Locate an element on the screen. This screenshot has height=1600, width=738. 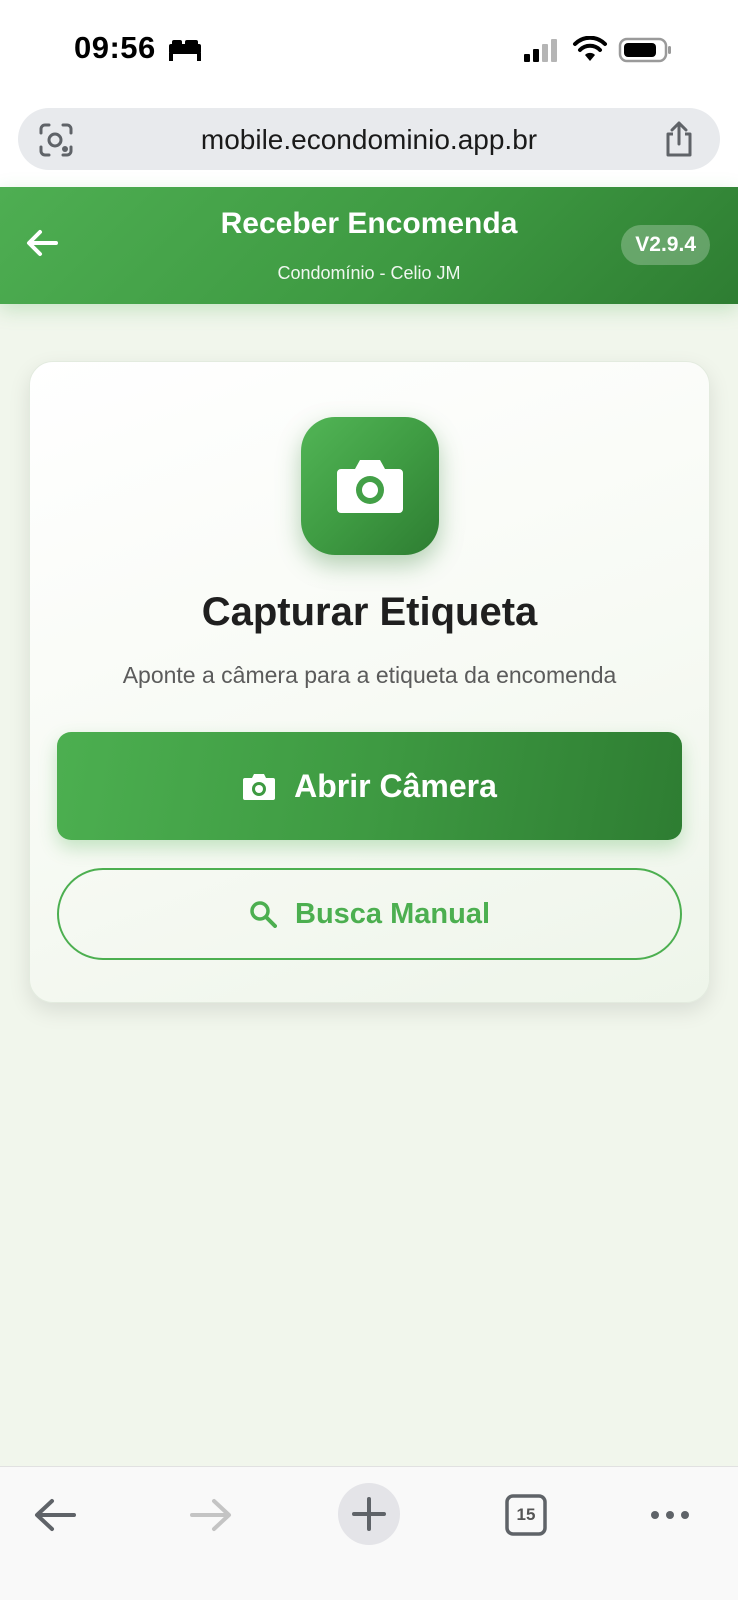
share-icon is located at coordinates (679, 139).